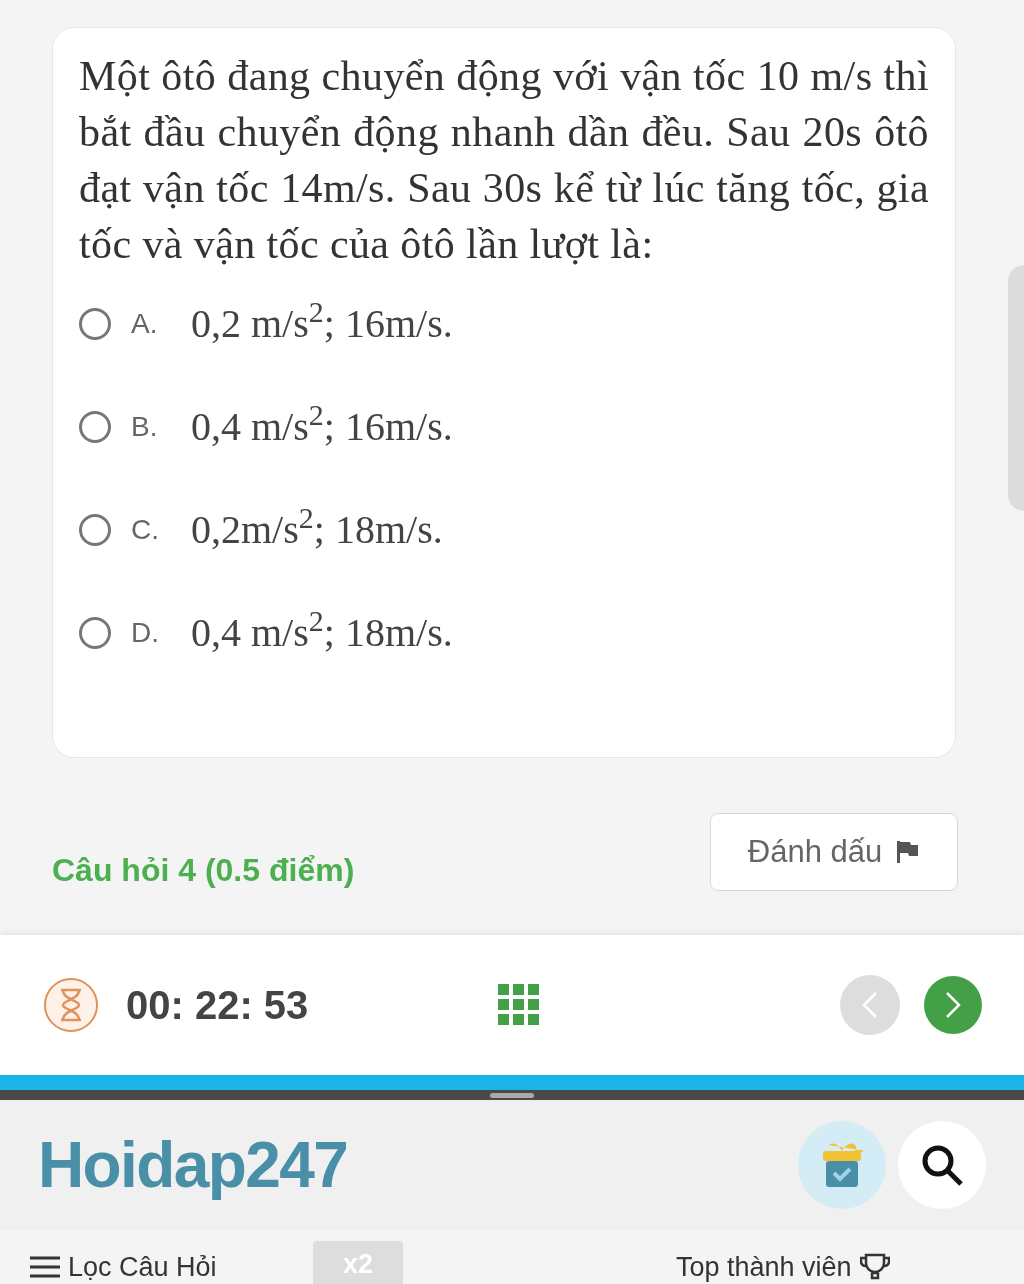  Describe the element at coordinates (512, 1095) in the screenshot. I see `drag-handle` at that location.